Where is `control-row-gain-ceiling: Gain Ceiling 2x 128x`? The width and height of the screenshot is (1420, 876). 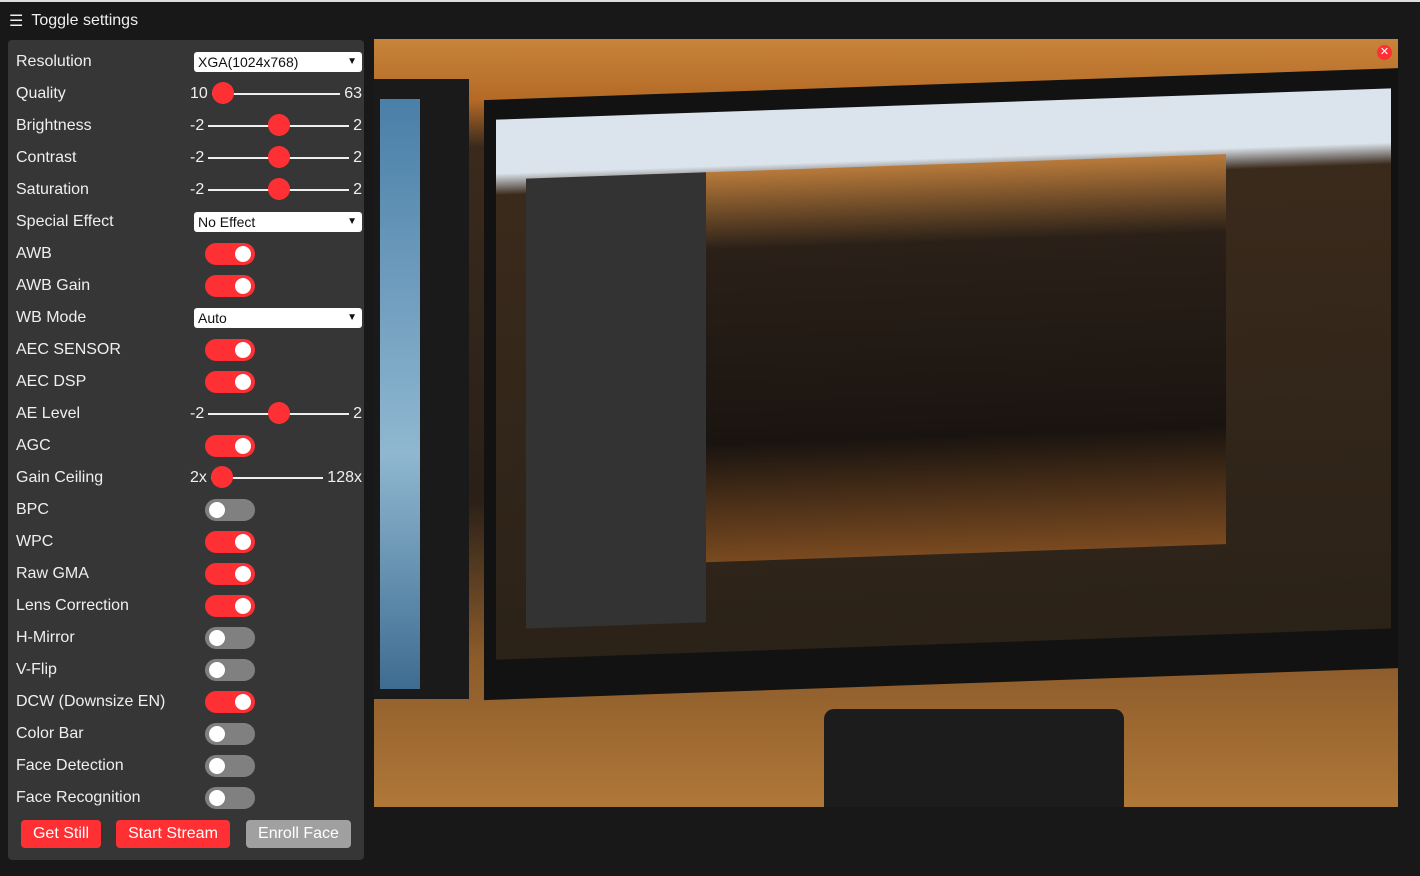 control-row-gain-ceiling: Gain Ceiling 2x 128x is located at coordinates (189, 478).